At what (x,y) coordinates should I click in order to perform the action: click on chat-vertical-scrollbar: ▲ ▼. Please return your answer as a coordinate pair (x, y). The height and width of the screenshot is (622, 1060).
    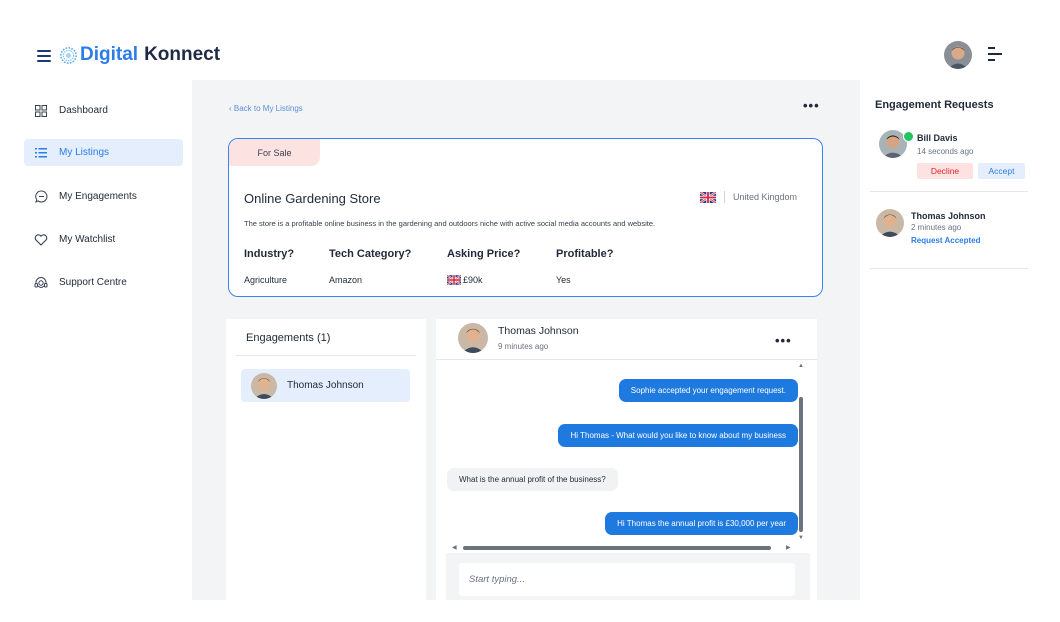
    Looking at the image, I should click on (801, 454).